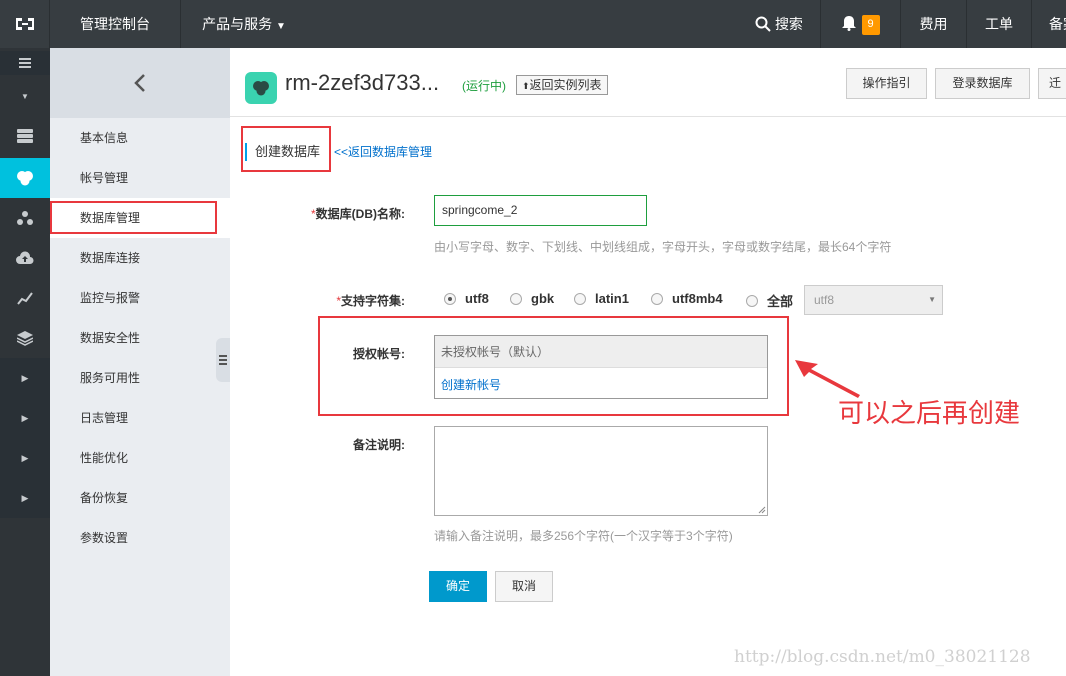 The image size is (1066, 676). I want to click on remark-textarea, so click(601, 471).